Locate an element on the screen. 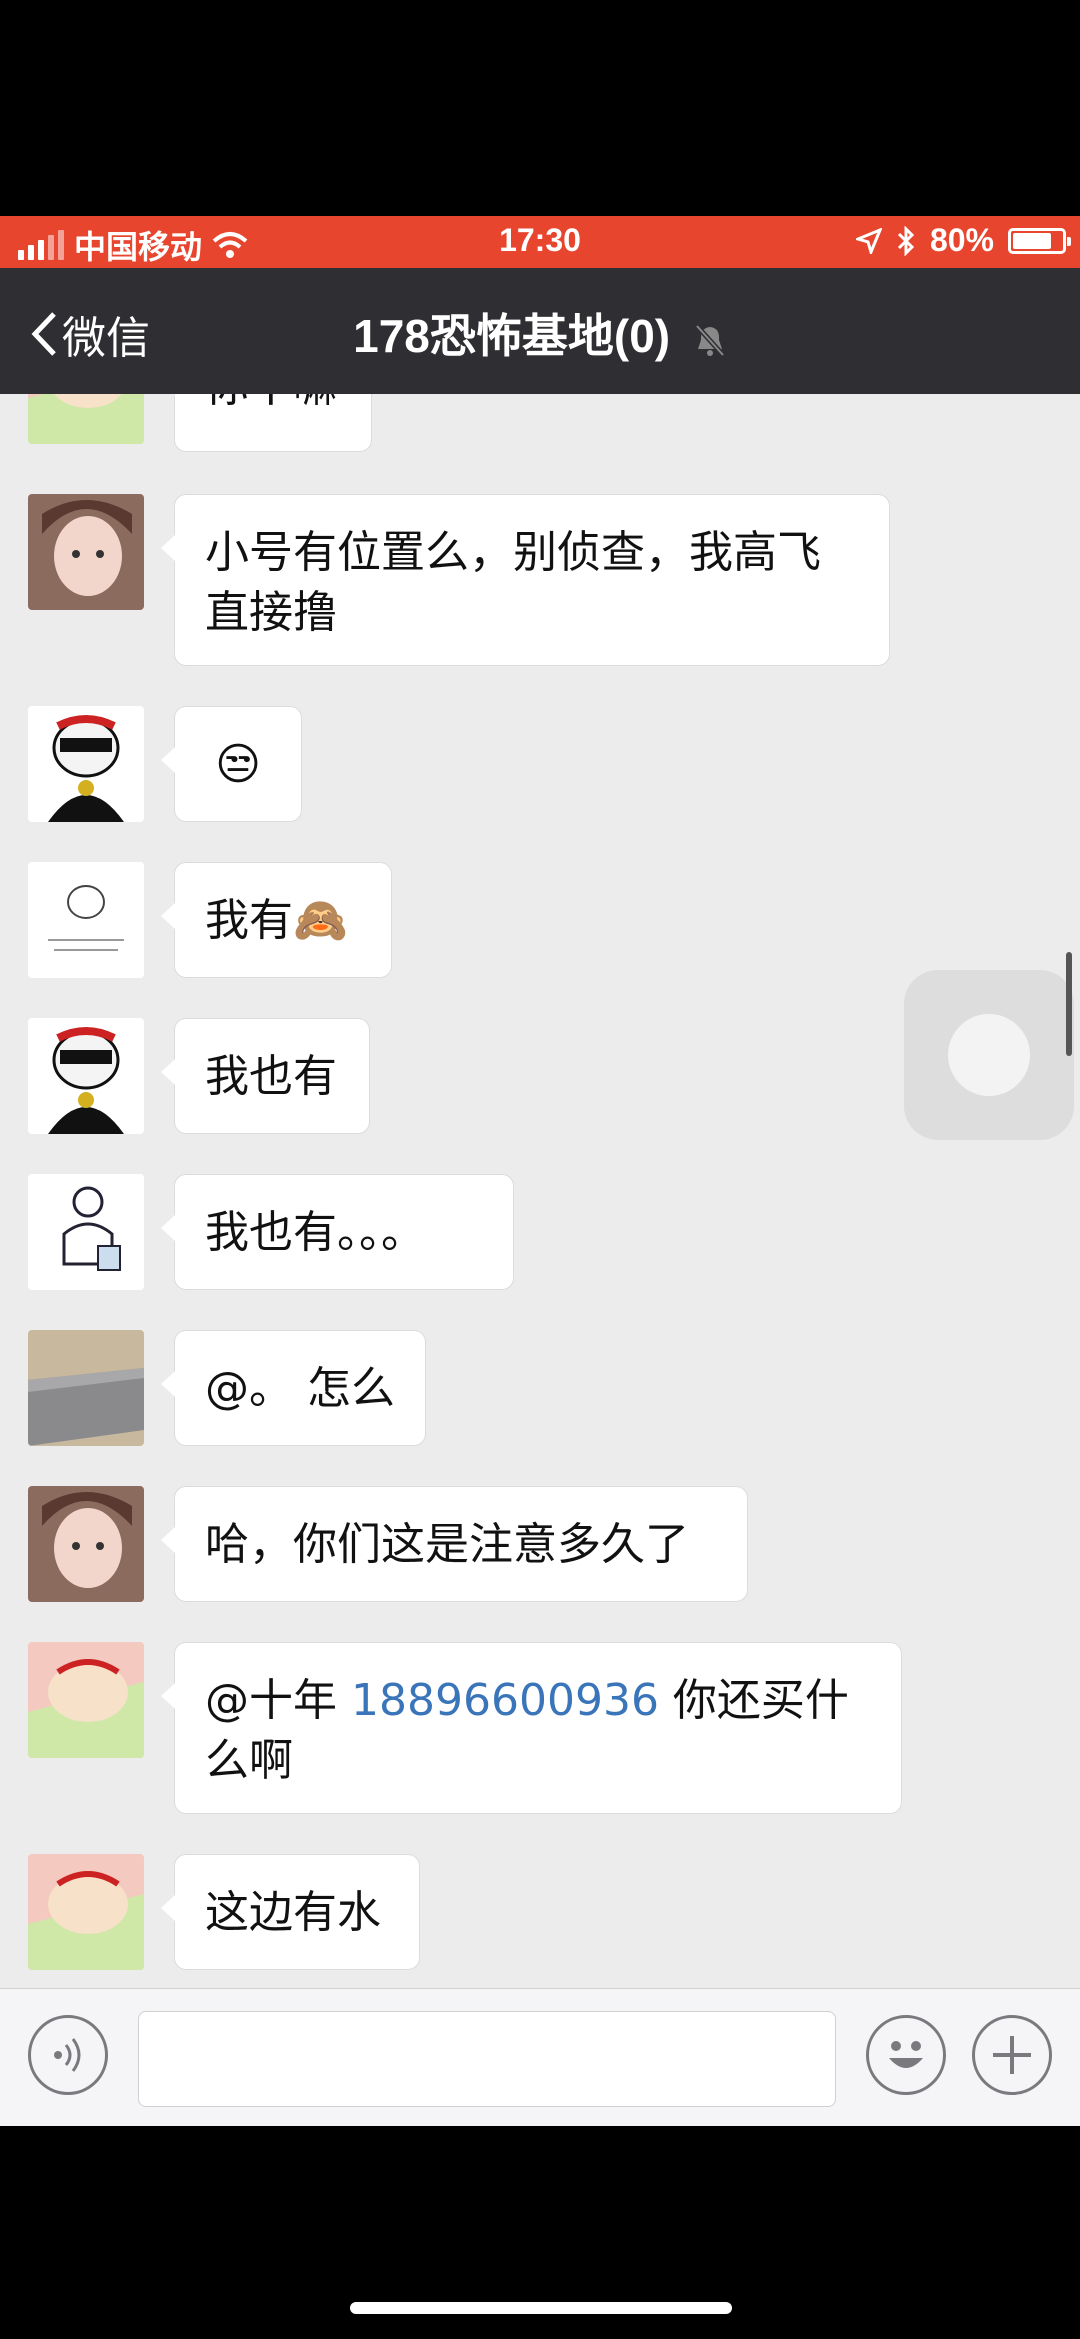  emoji-button is located at coordinates (906, 2055).